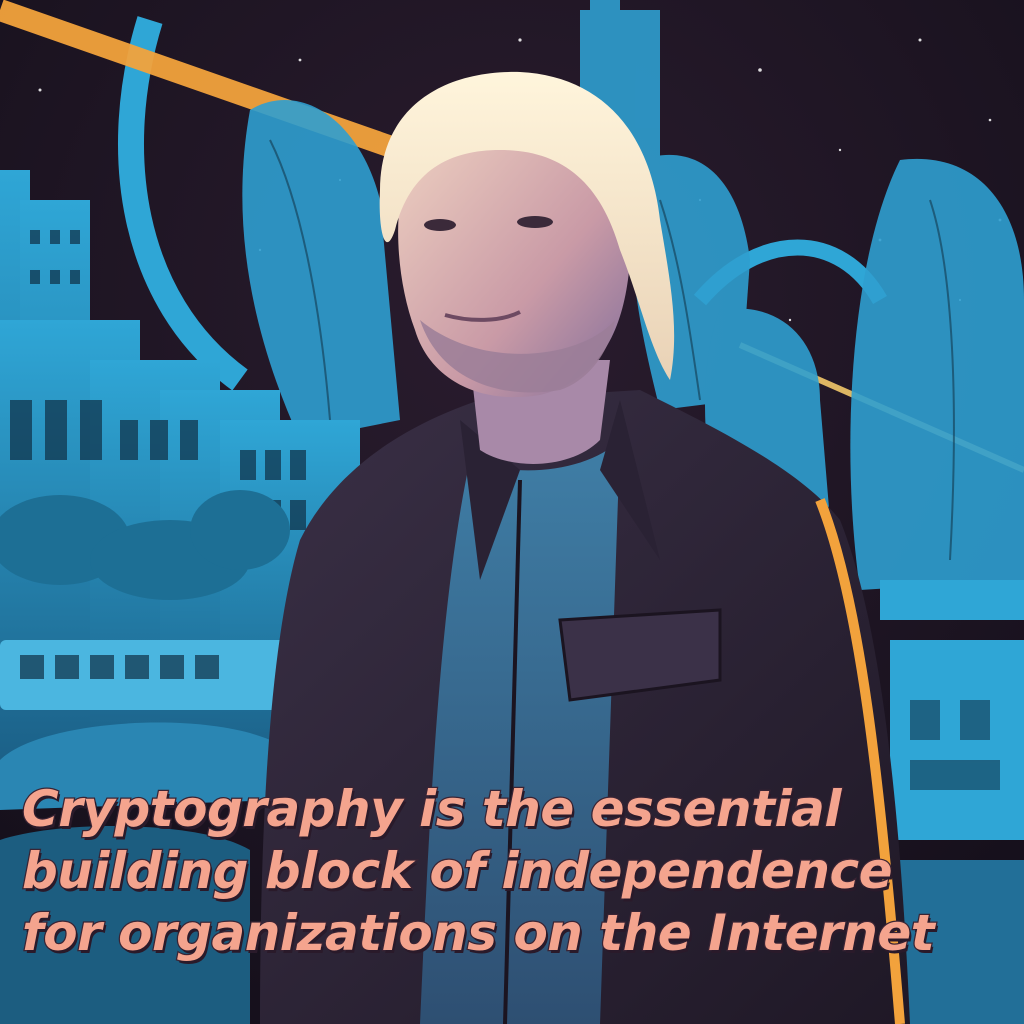 The width and height of the screenshot is (1024, 1024). What do you see at coordinates (432, 809) in the screenshot?
I see `caption-line: Cryptography is the essential` at bounding box center [432, 809].